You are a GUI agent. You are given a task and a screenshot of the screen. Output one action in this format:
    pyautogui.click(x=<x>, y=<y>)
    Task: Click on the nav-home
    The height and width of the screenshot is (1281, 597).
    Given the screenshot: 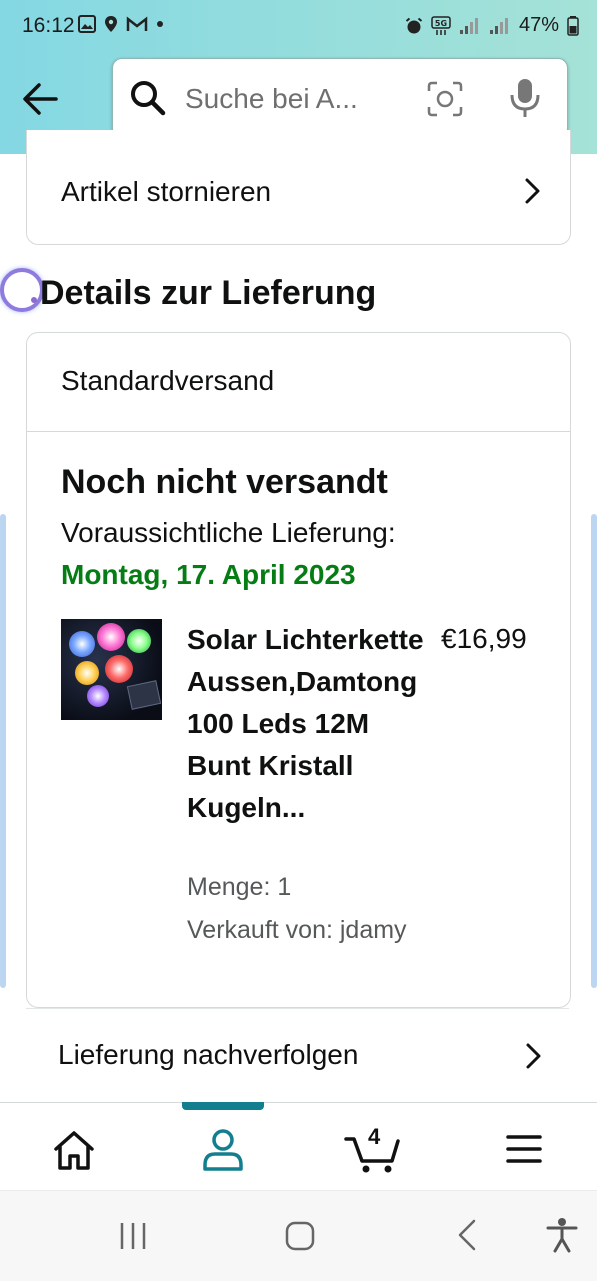 What is the action you would take?
    pyautogui.click(x=74, y=1150)
    